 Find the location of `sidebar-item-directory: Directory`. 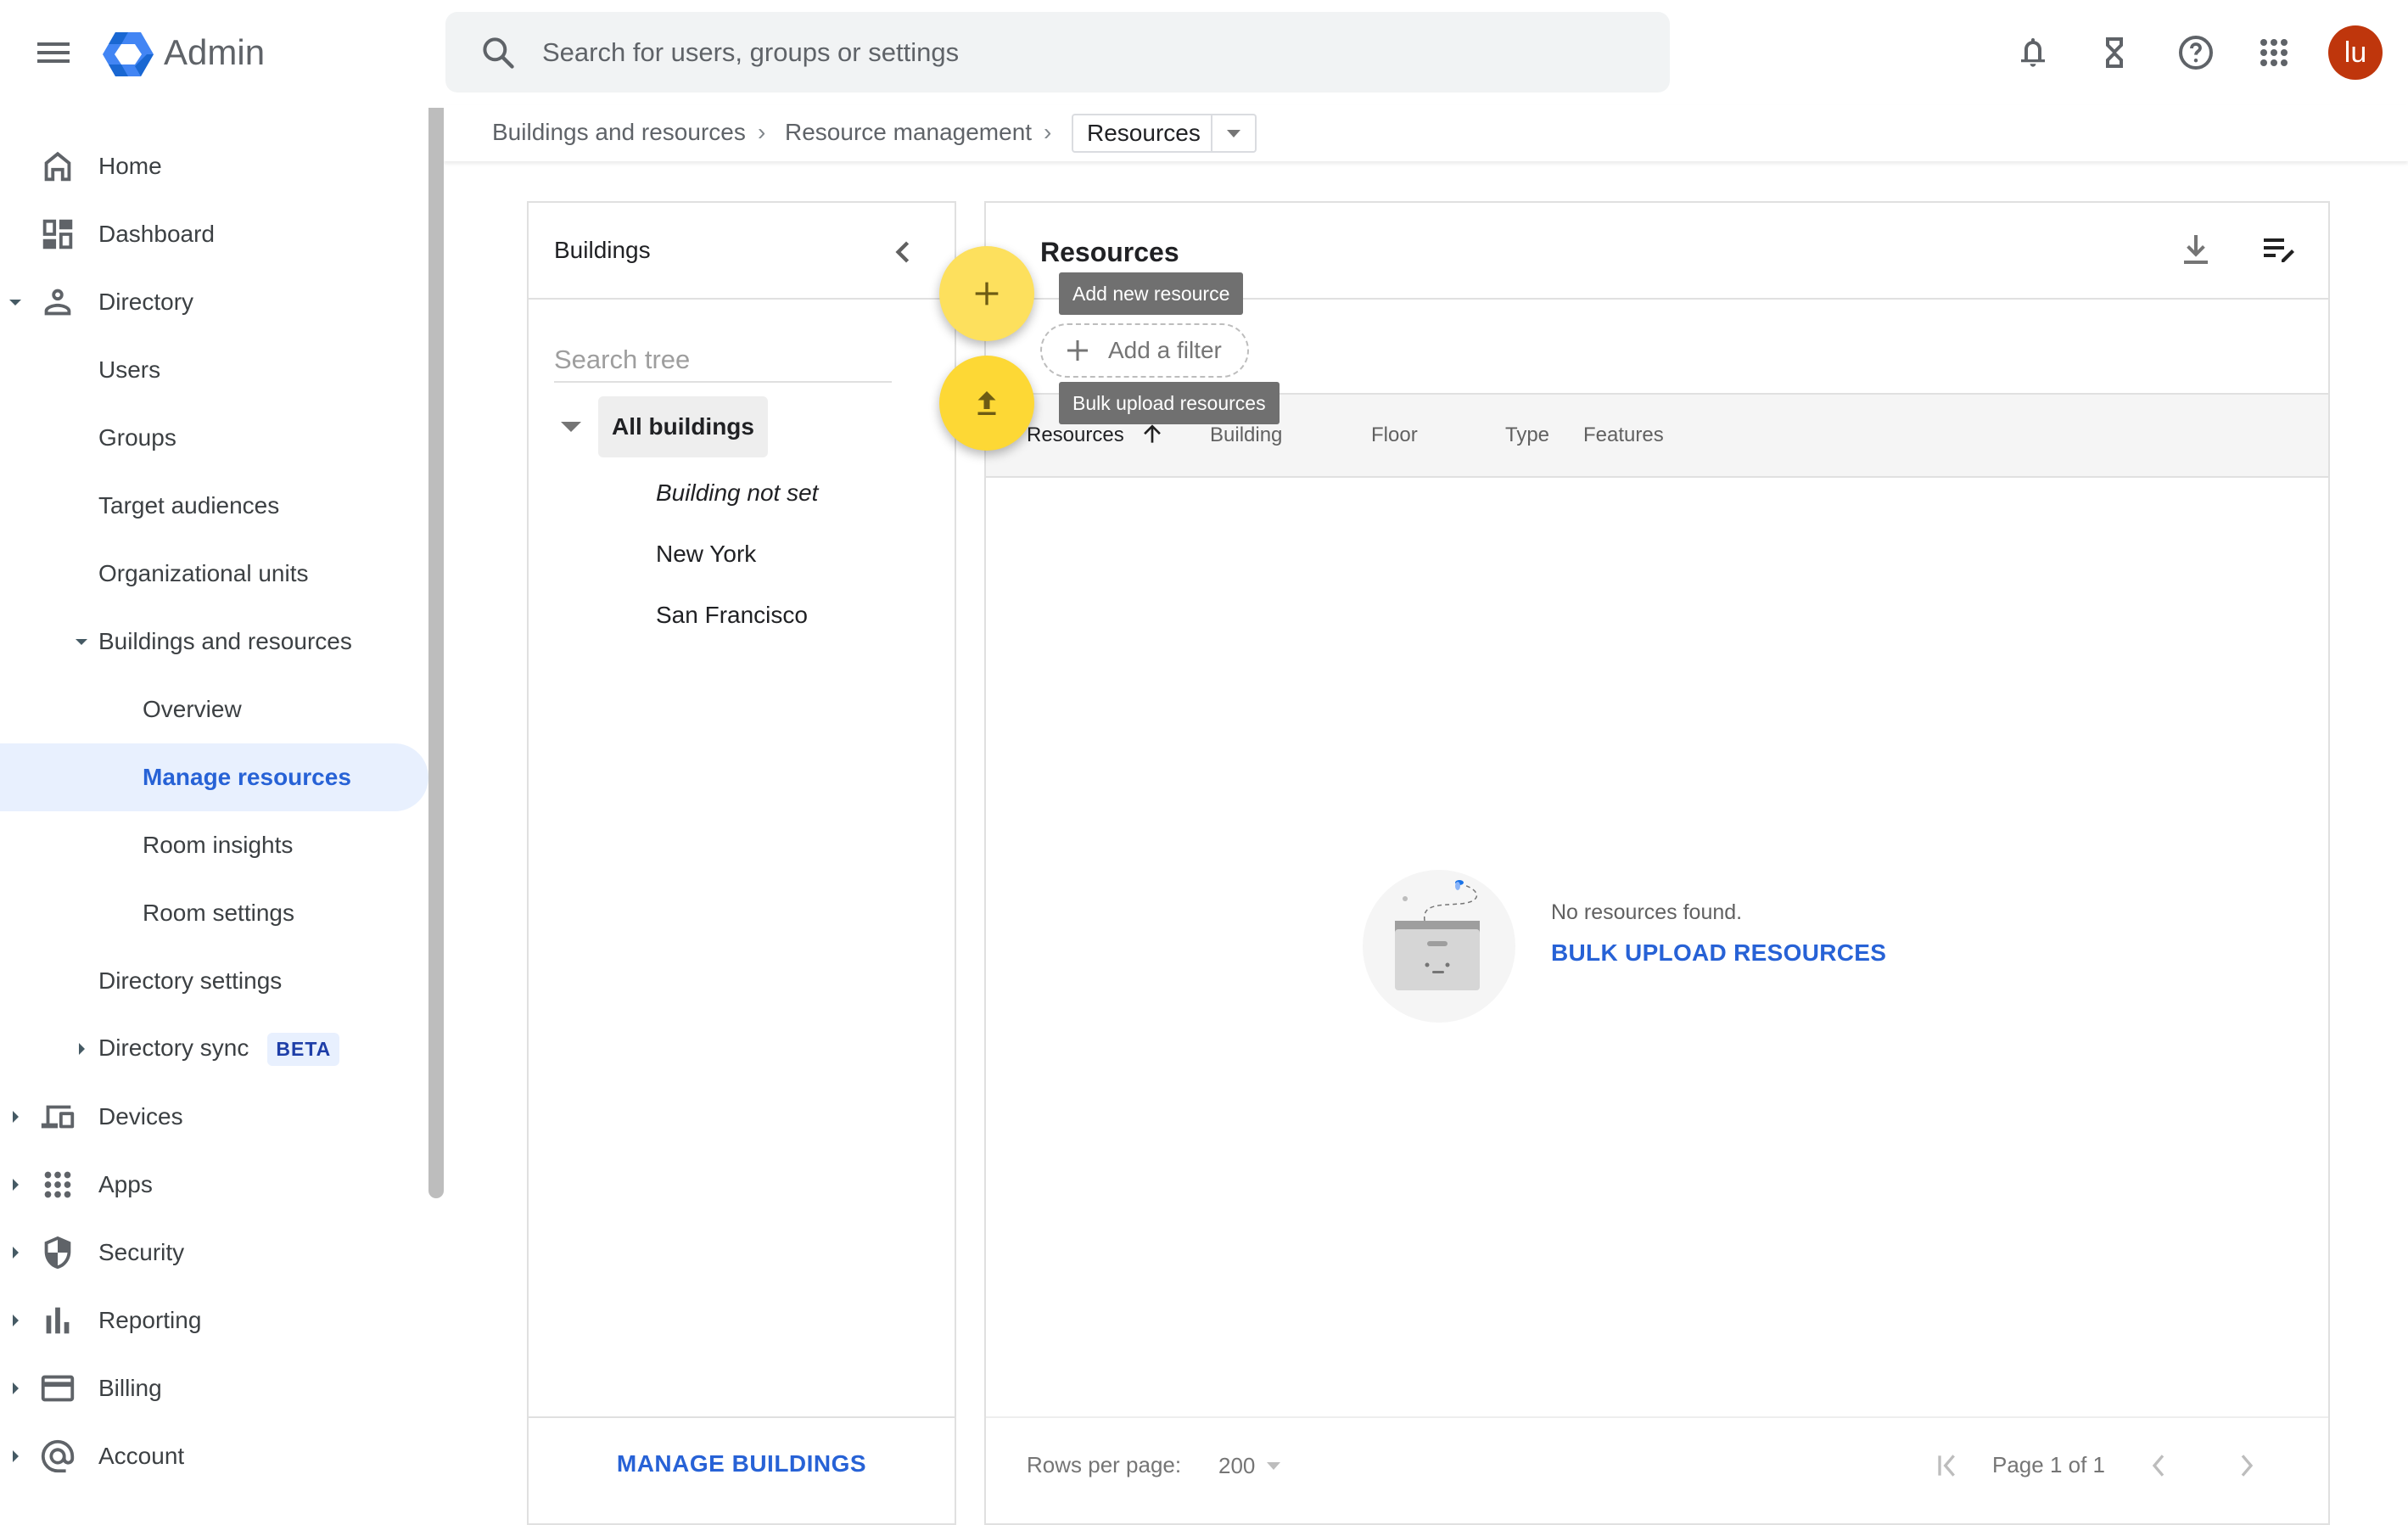

sidebar-item-directory: Directory is located at coordinates (214, 302).